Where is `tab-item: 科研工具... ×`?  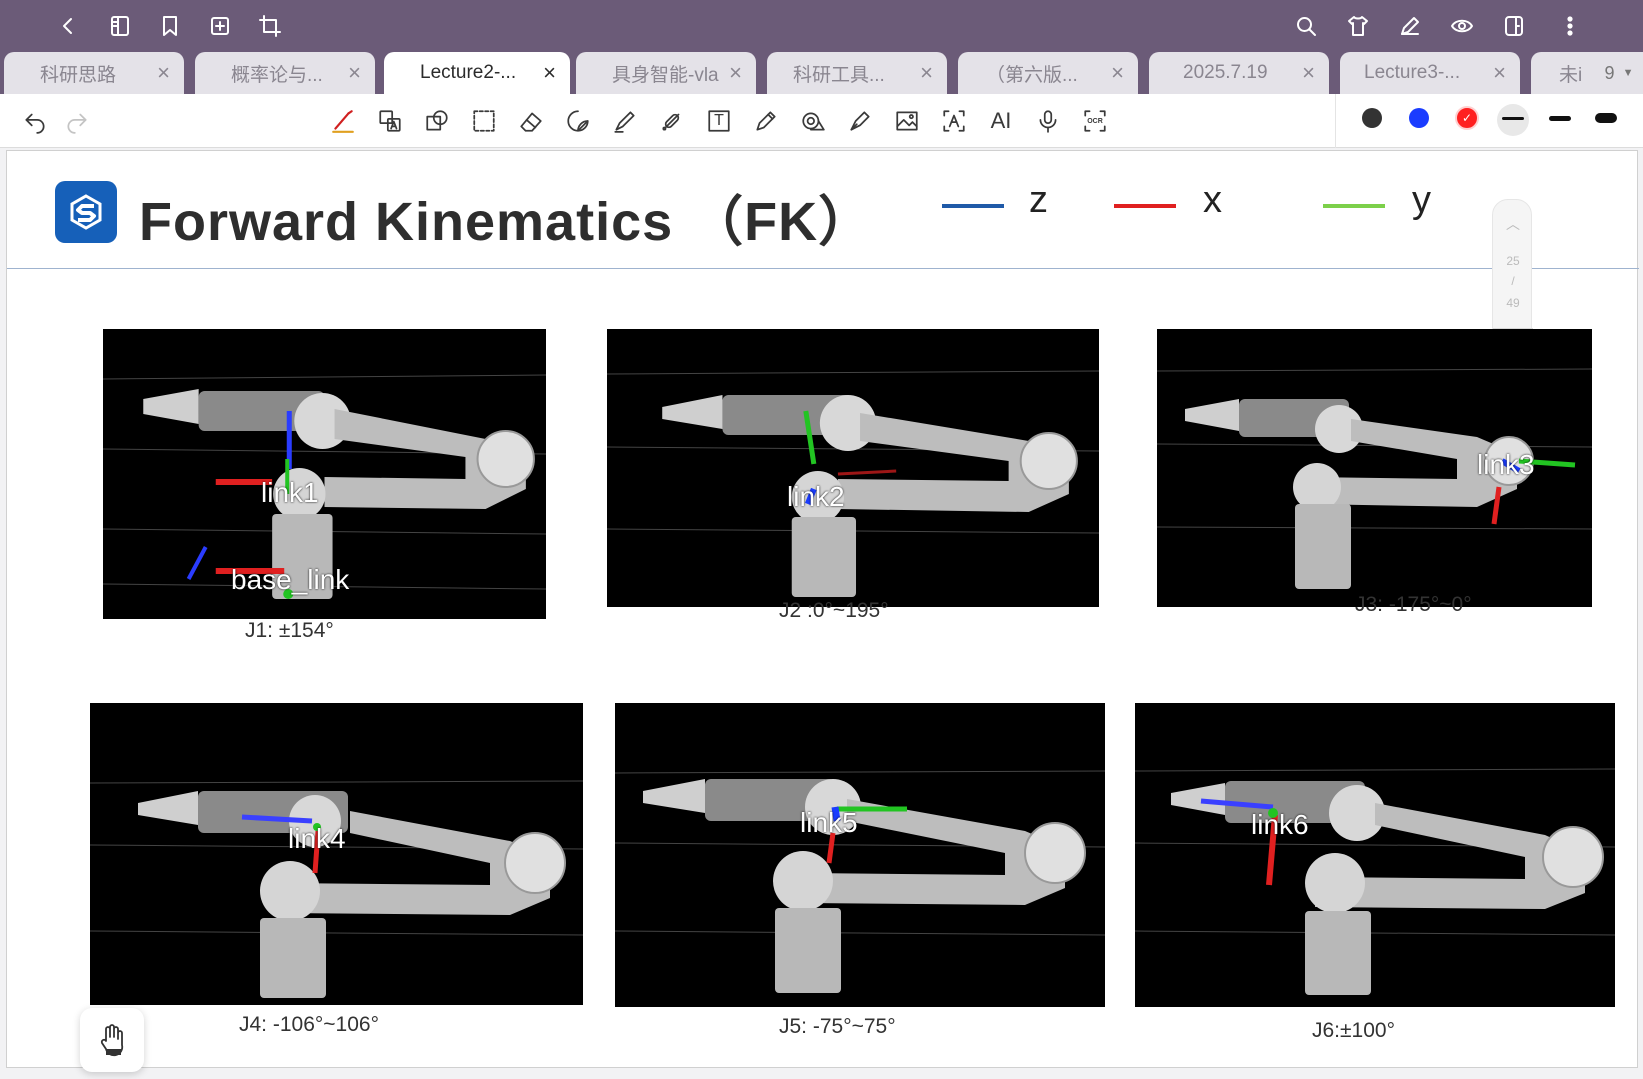
tab-item: 科研工具... × is located at coordinates (857, 73).